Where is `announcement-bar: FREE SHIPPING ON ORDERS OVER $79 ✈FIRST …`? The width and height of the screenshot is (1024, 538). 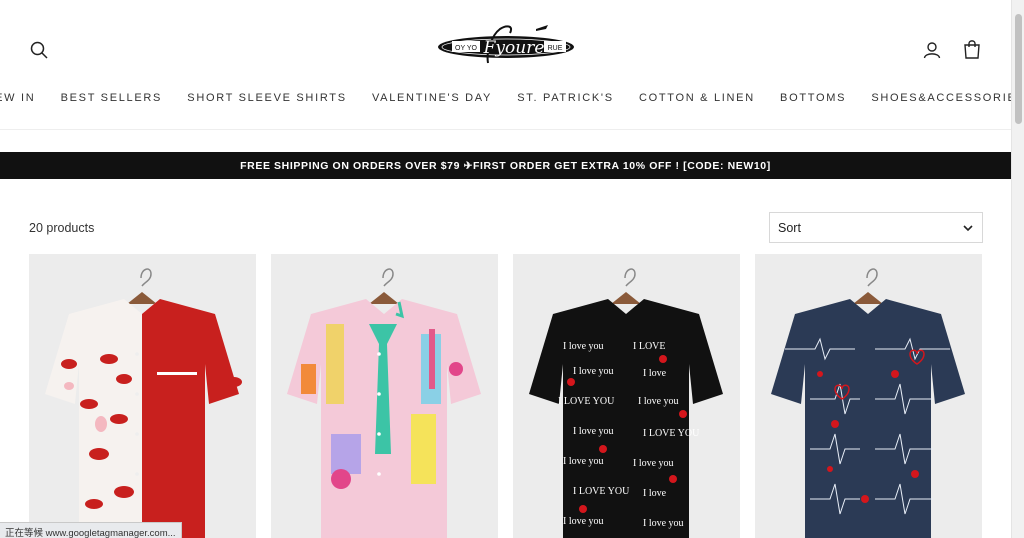 announcement-bar: FREE SHIPPING ON ORDERS OVER $79 ✈FIRST … is located at coordinates (505, 165).